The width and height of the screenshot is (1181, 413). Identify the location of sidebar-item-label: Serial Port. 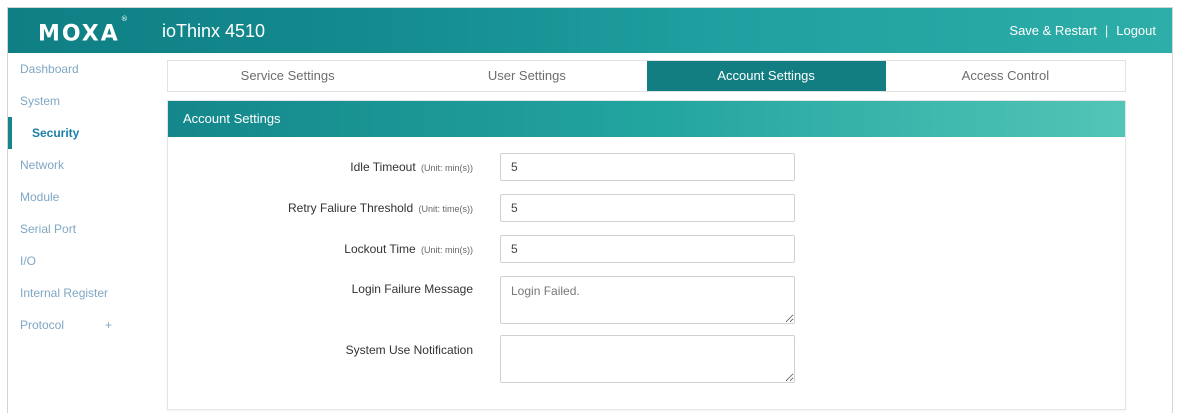
(48, 229).